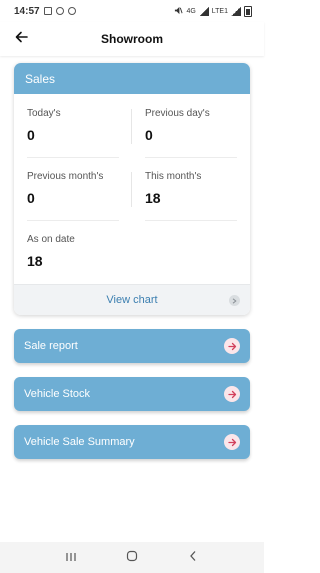 Image resolution: width=320 pixels, height=573 pixels. What do you see at coordinates (65, 188) in the screenshot?
I see `stat-previous-month: Previous month's 0` at bounding box center [65, 188].